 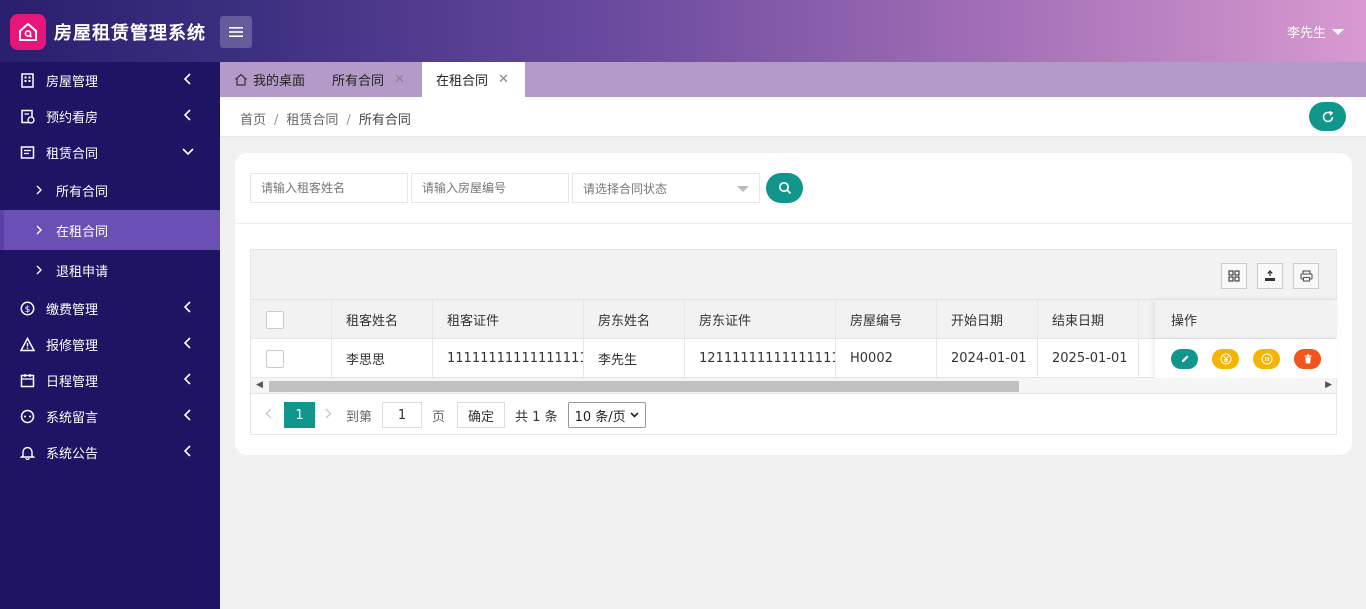 What do you see at coordinates (110, 190) in the screenshot?
I see `sidebar-subitem-all-contracts: 所有合同` at bounding box center [110, 190].